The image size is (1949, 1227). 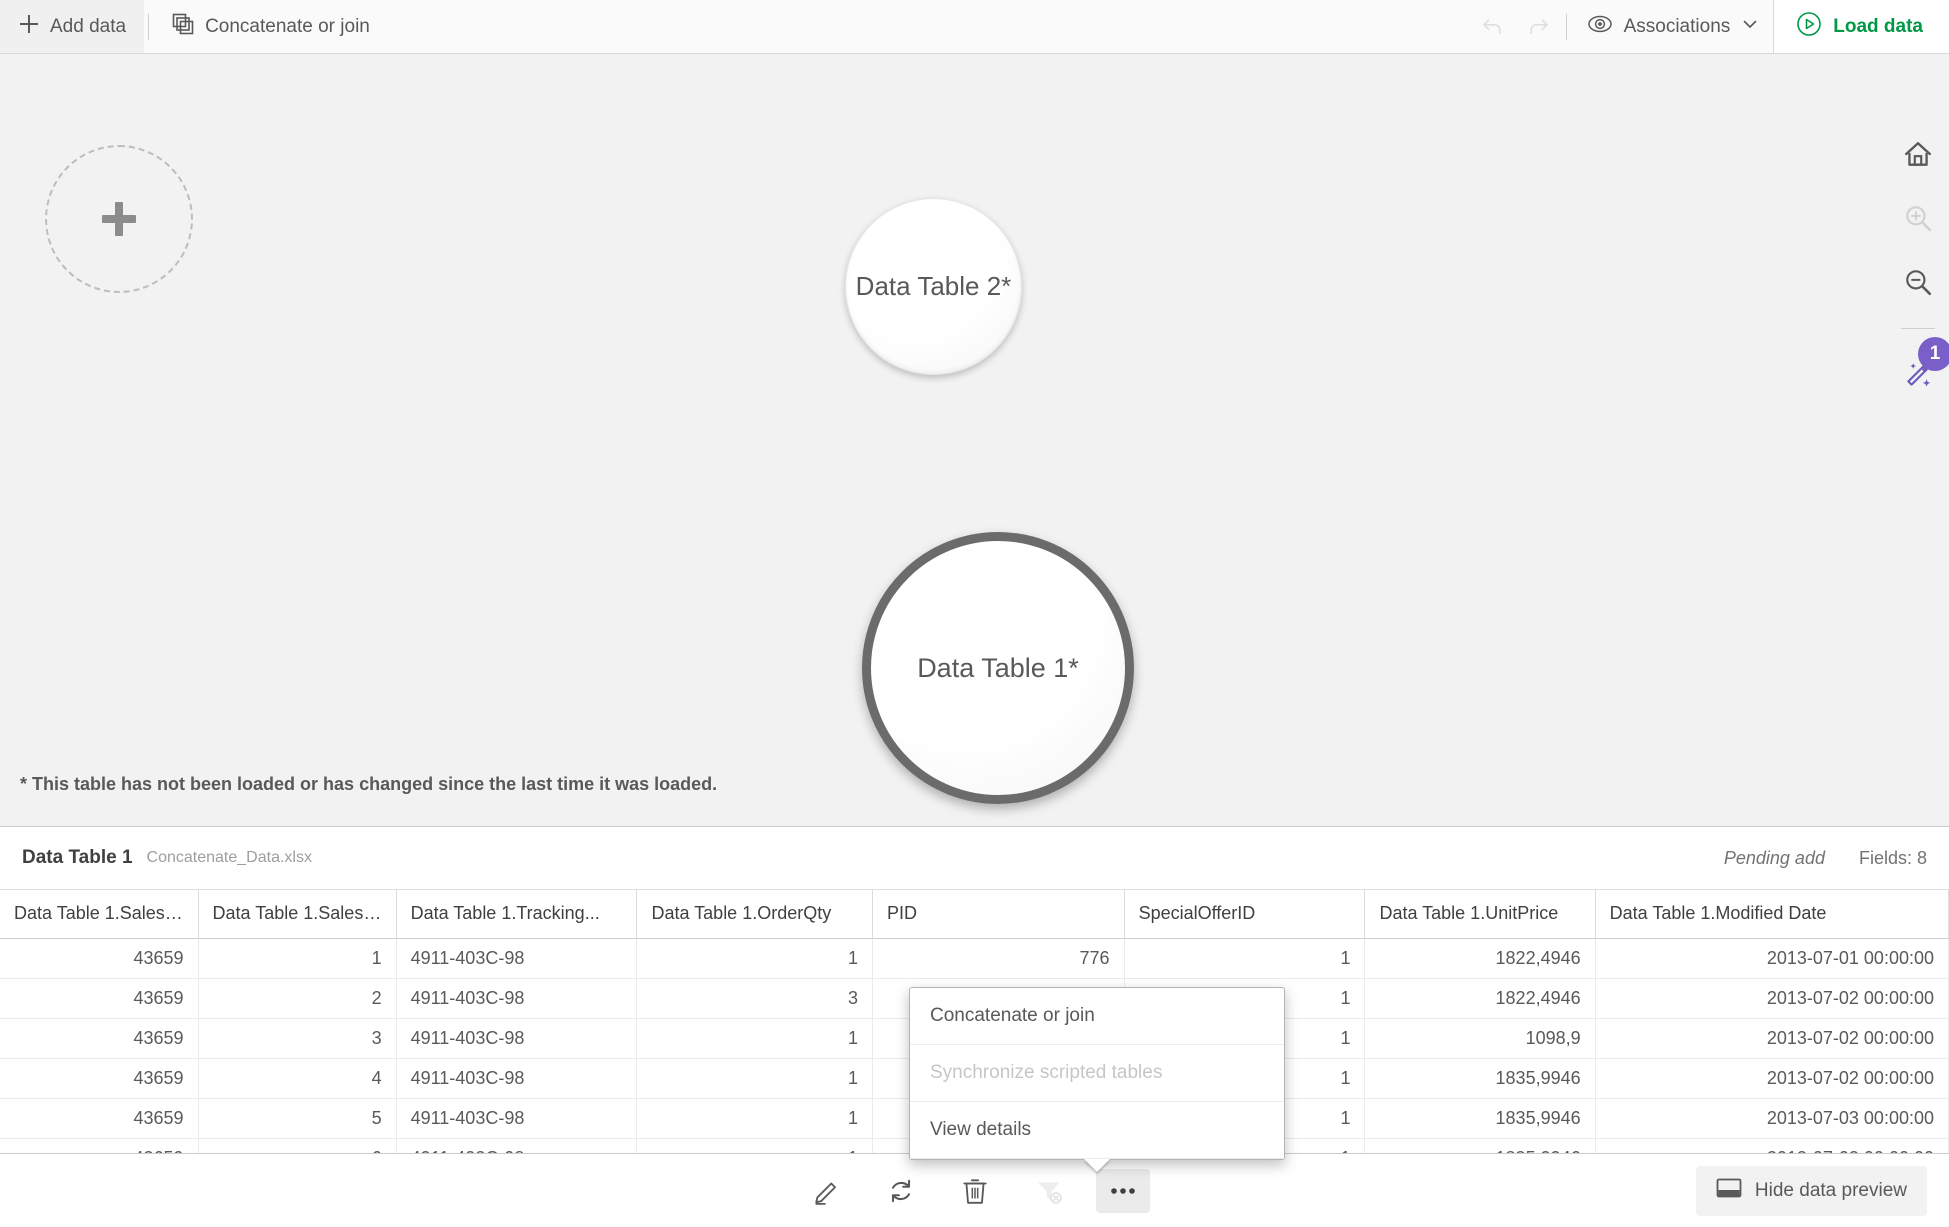 What do you see at coordinates (1830, 1190) in the screenshot?
I see `hide-data-preview-label: Hide data preview` at bounding box center [1830, 1190].